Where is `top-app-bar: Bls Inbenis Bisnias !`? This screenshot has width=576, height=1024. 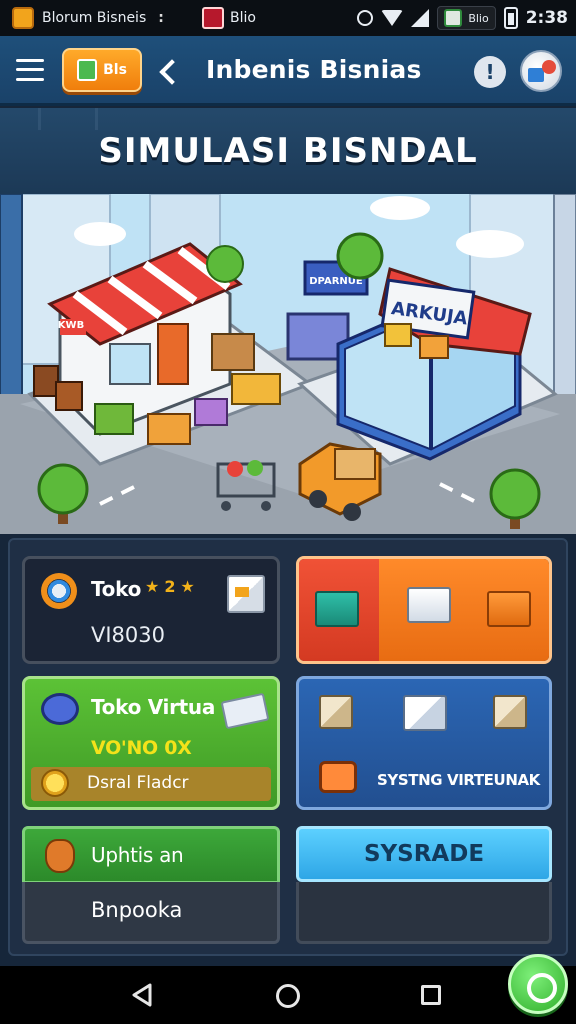 top-app-bar: Bls Inbenis Bisnias ! is located at coordinates (288, 71).